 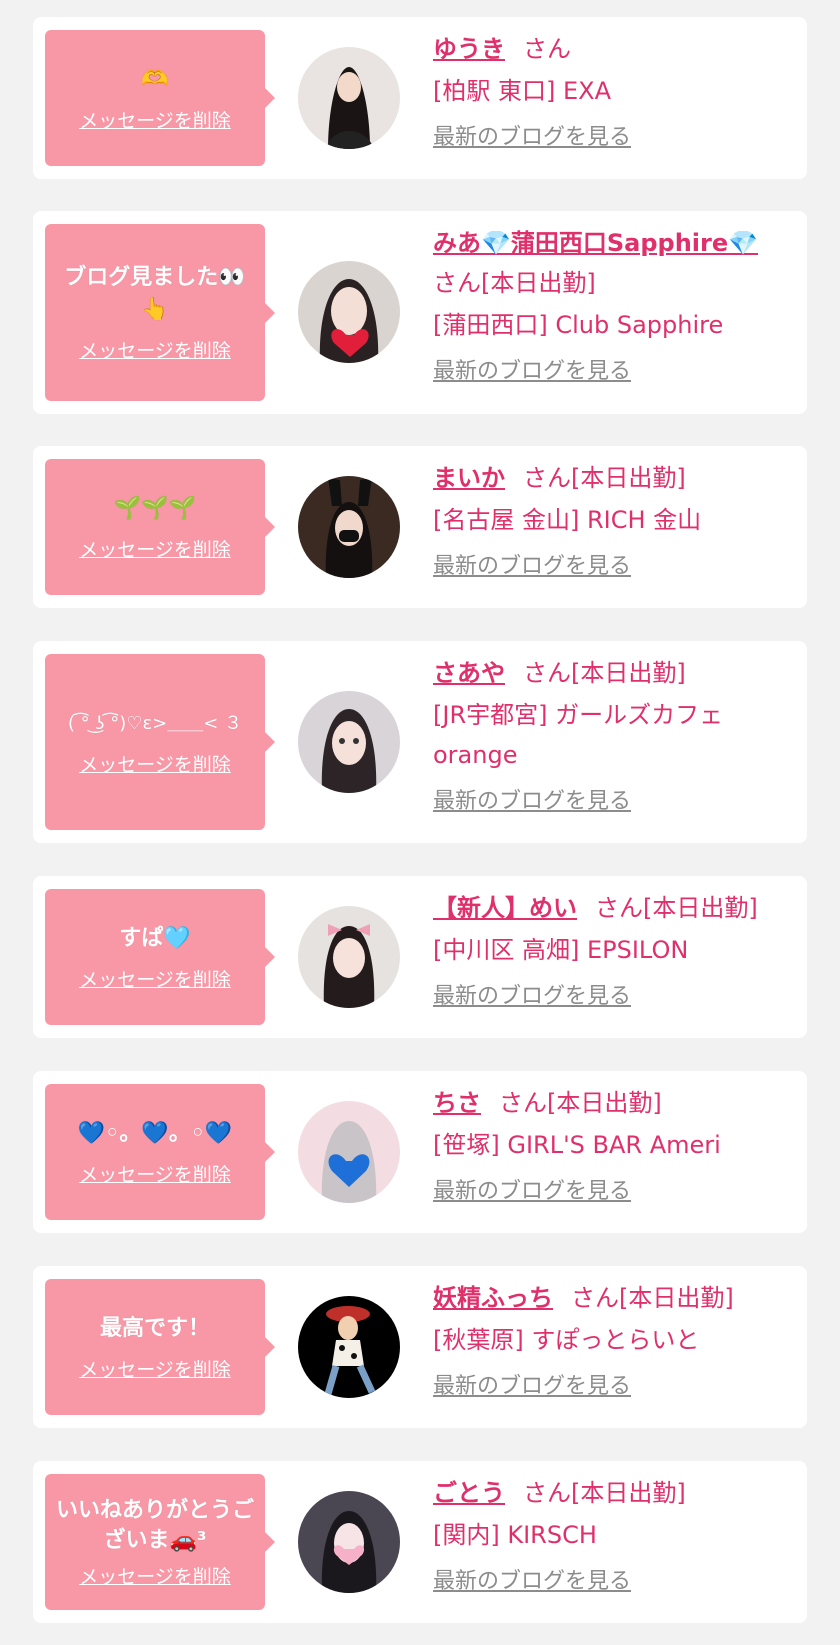 I want to click on message-bubble: 最高です！ メッセージを削除, so click(x=160, y=1347).